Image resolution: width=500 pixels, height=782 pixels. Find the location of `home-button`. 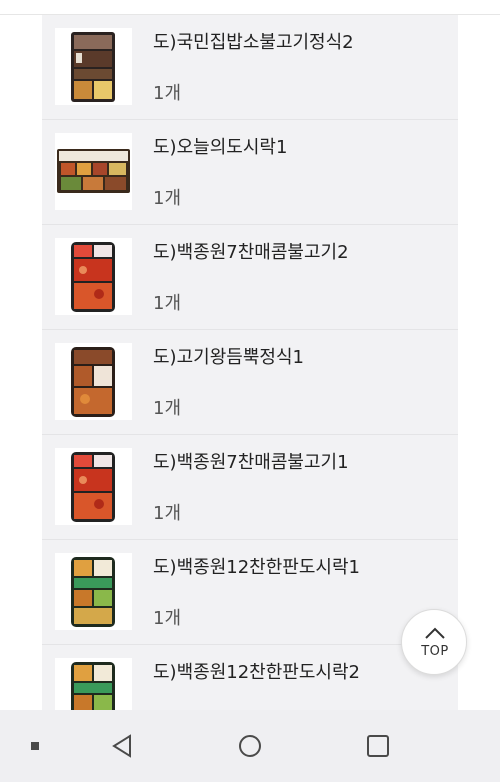

home-button is located at coordinates (250, 746).